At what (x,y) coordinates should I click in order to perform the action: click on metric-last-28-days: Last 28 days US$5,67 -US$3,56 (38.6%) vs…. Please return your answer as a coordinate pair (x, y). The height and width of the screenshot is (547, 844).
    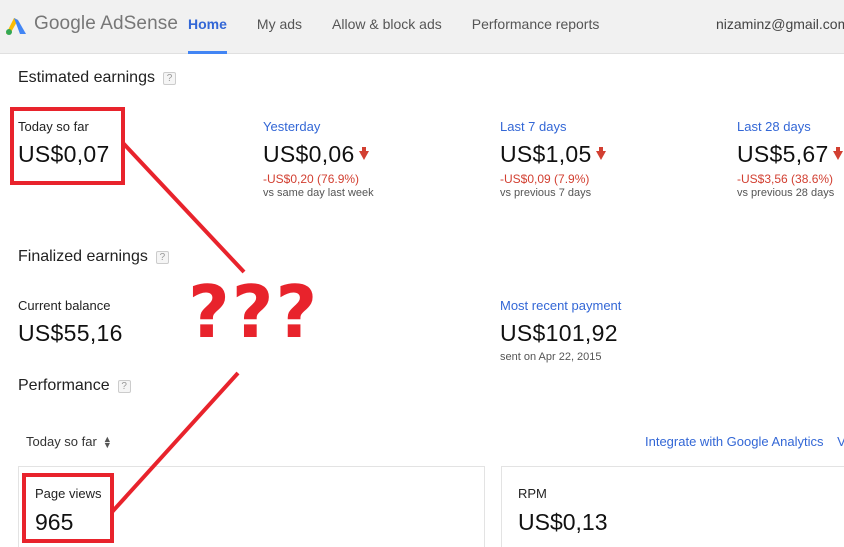
    Looking at the image, I should click on (790, 159).